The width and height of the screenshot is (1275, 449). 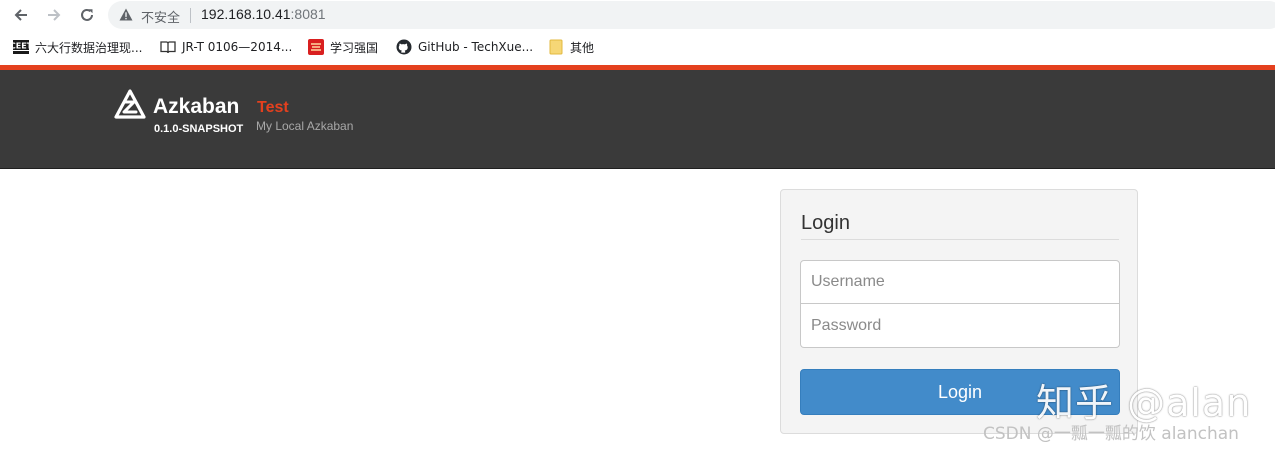 What do you see at coordinates (582, 47) in the screenshot?
I see `bookmark-label: 其他` at bounding box center [582, 47].